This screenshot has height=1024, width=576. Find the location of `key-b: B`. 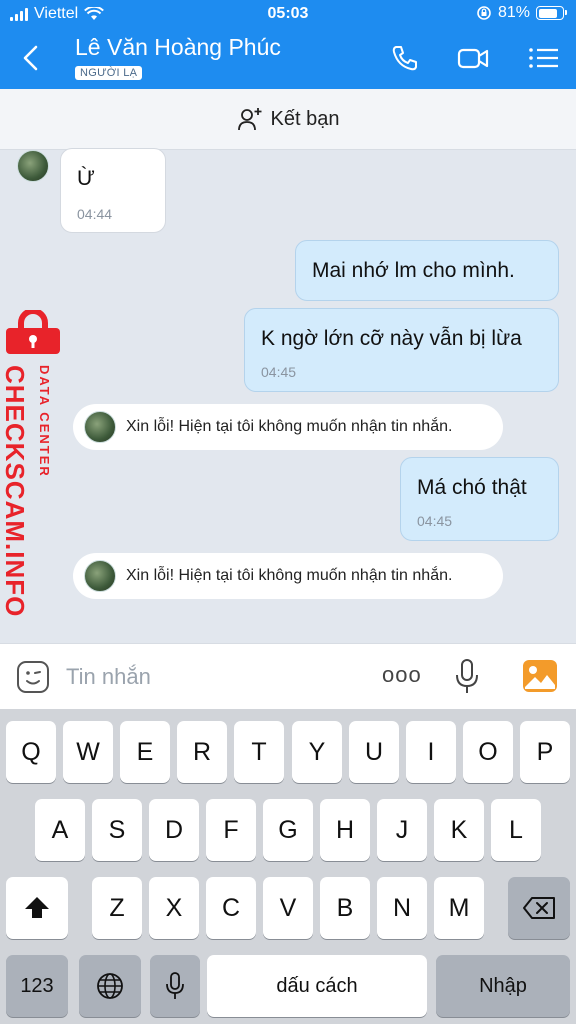

key-b: B is located at coordinates (345, 908).